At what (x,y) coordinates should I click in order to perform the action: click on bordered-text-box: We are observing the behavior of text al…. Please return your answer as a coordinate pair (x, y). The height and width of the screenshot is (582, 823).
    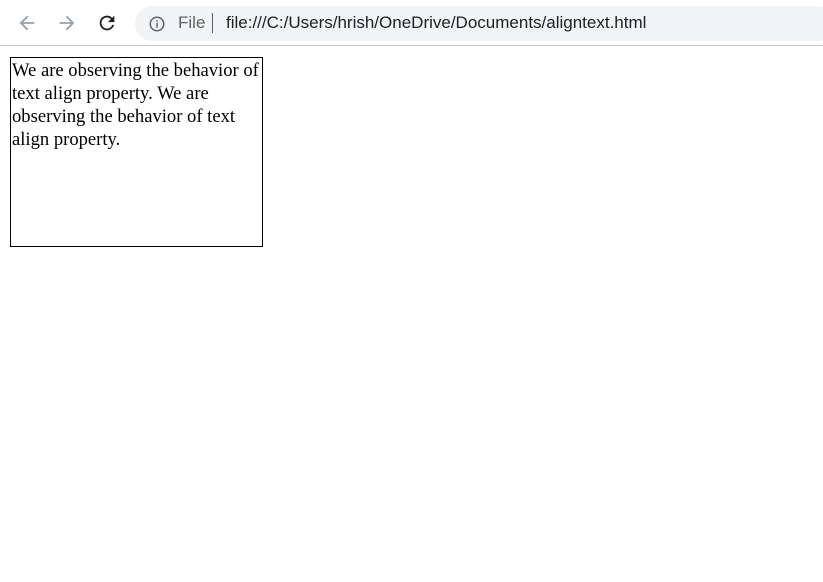
    Looking at the image, I should click on (136, 152).